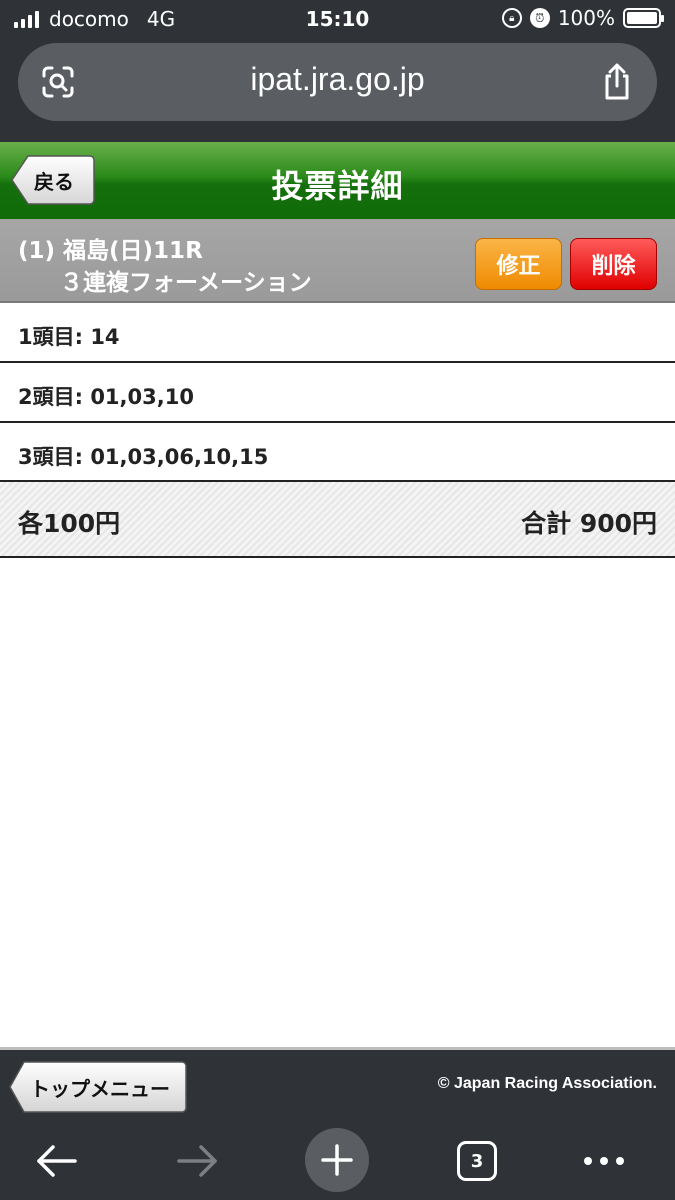 This screenshot has width=675, height=1200. I want to click on battery-percent: 100%, so click(586, 18).